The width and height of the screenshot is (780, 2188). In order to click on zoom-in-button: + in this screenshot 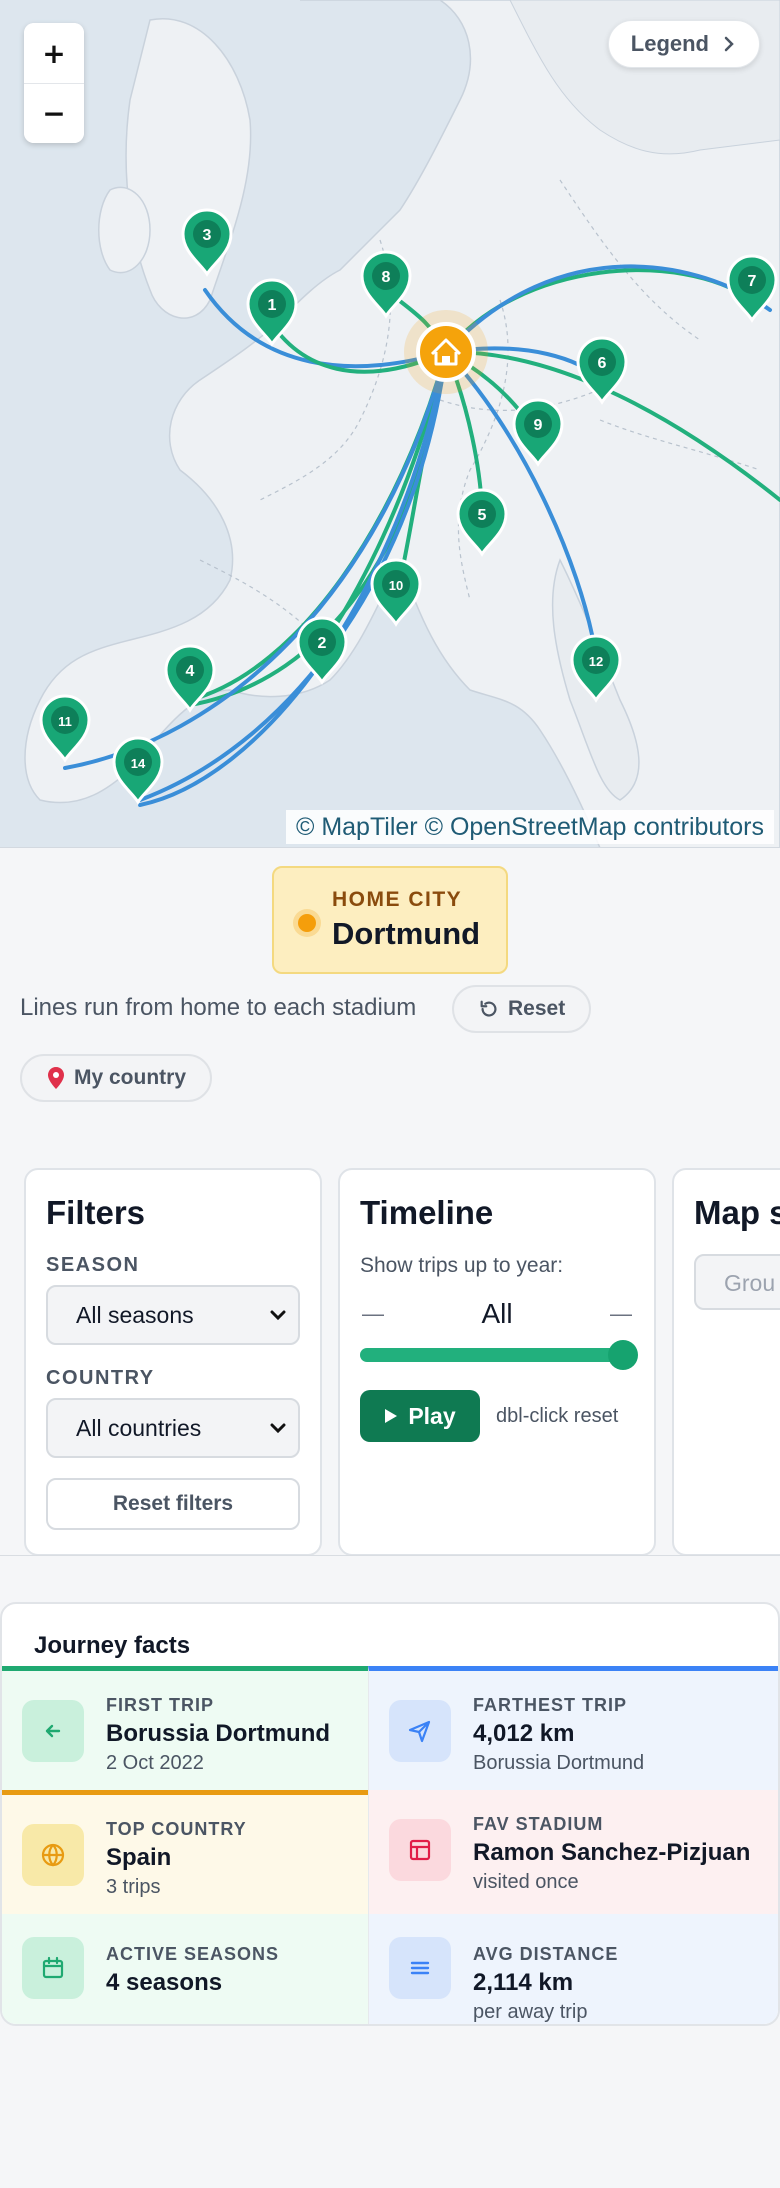, I will do `click(54, 53)`.